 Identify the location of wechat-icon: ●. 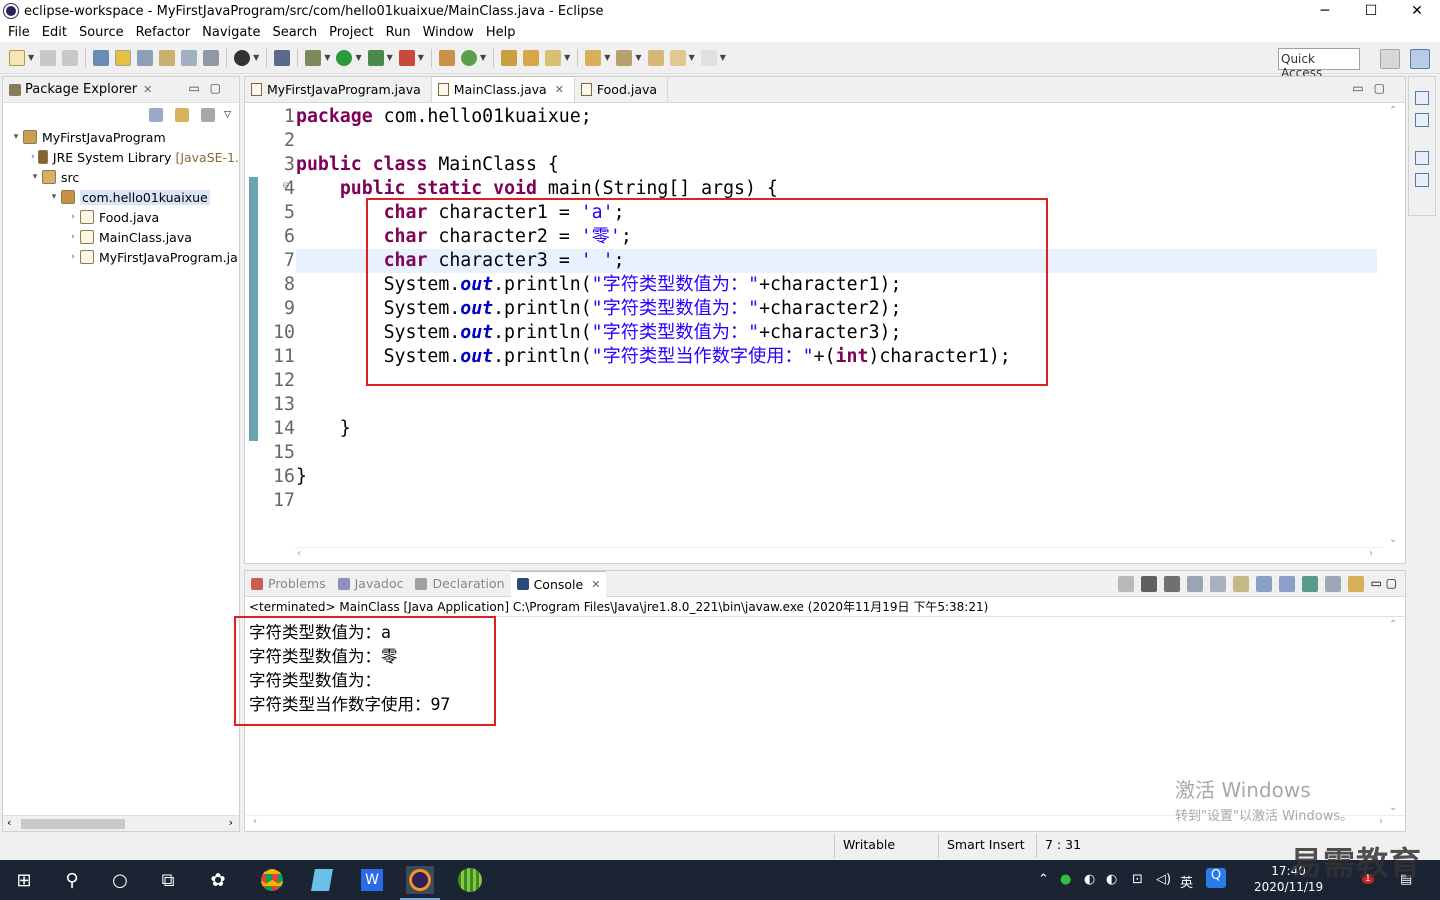
(1065, 879).